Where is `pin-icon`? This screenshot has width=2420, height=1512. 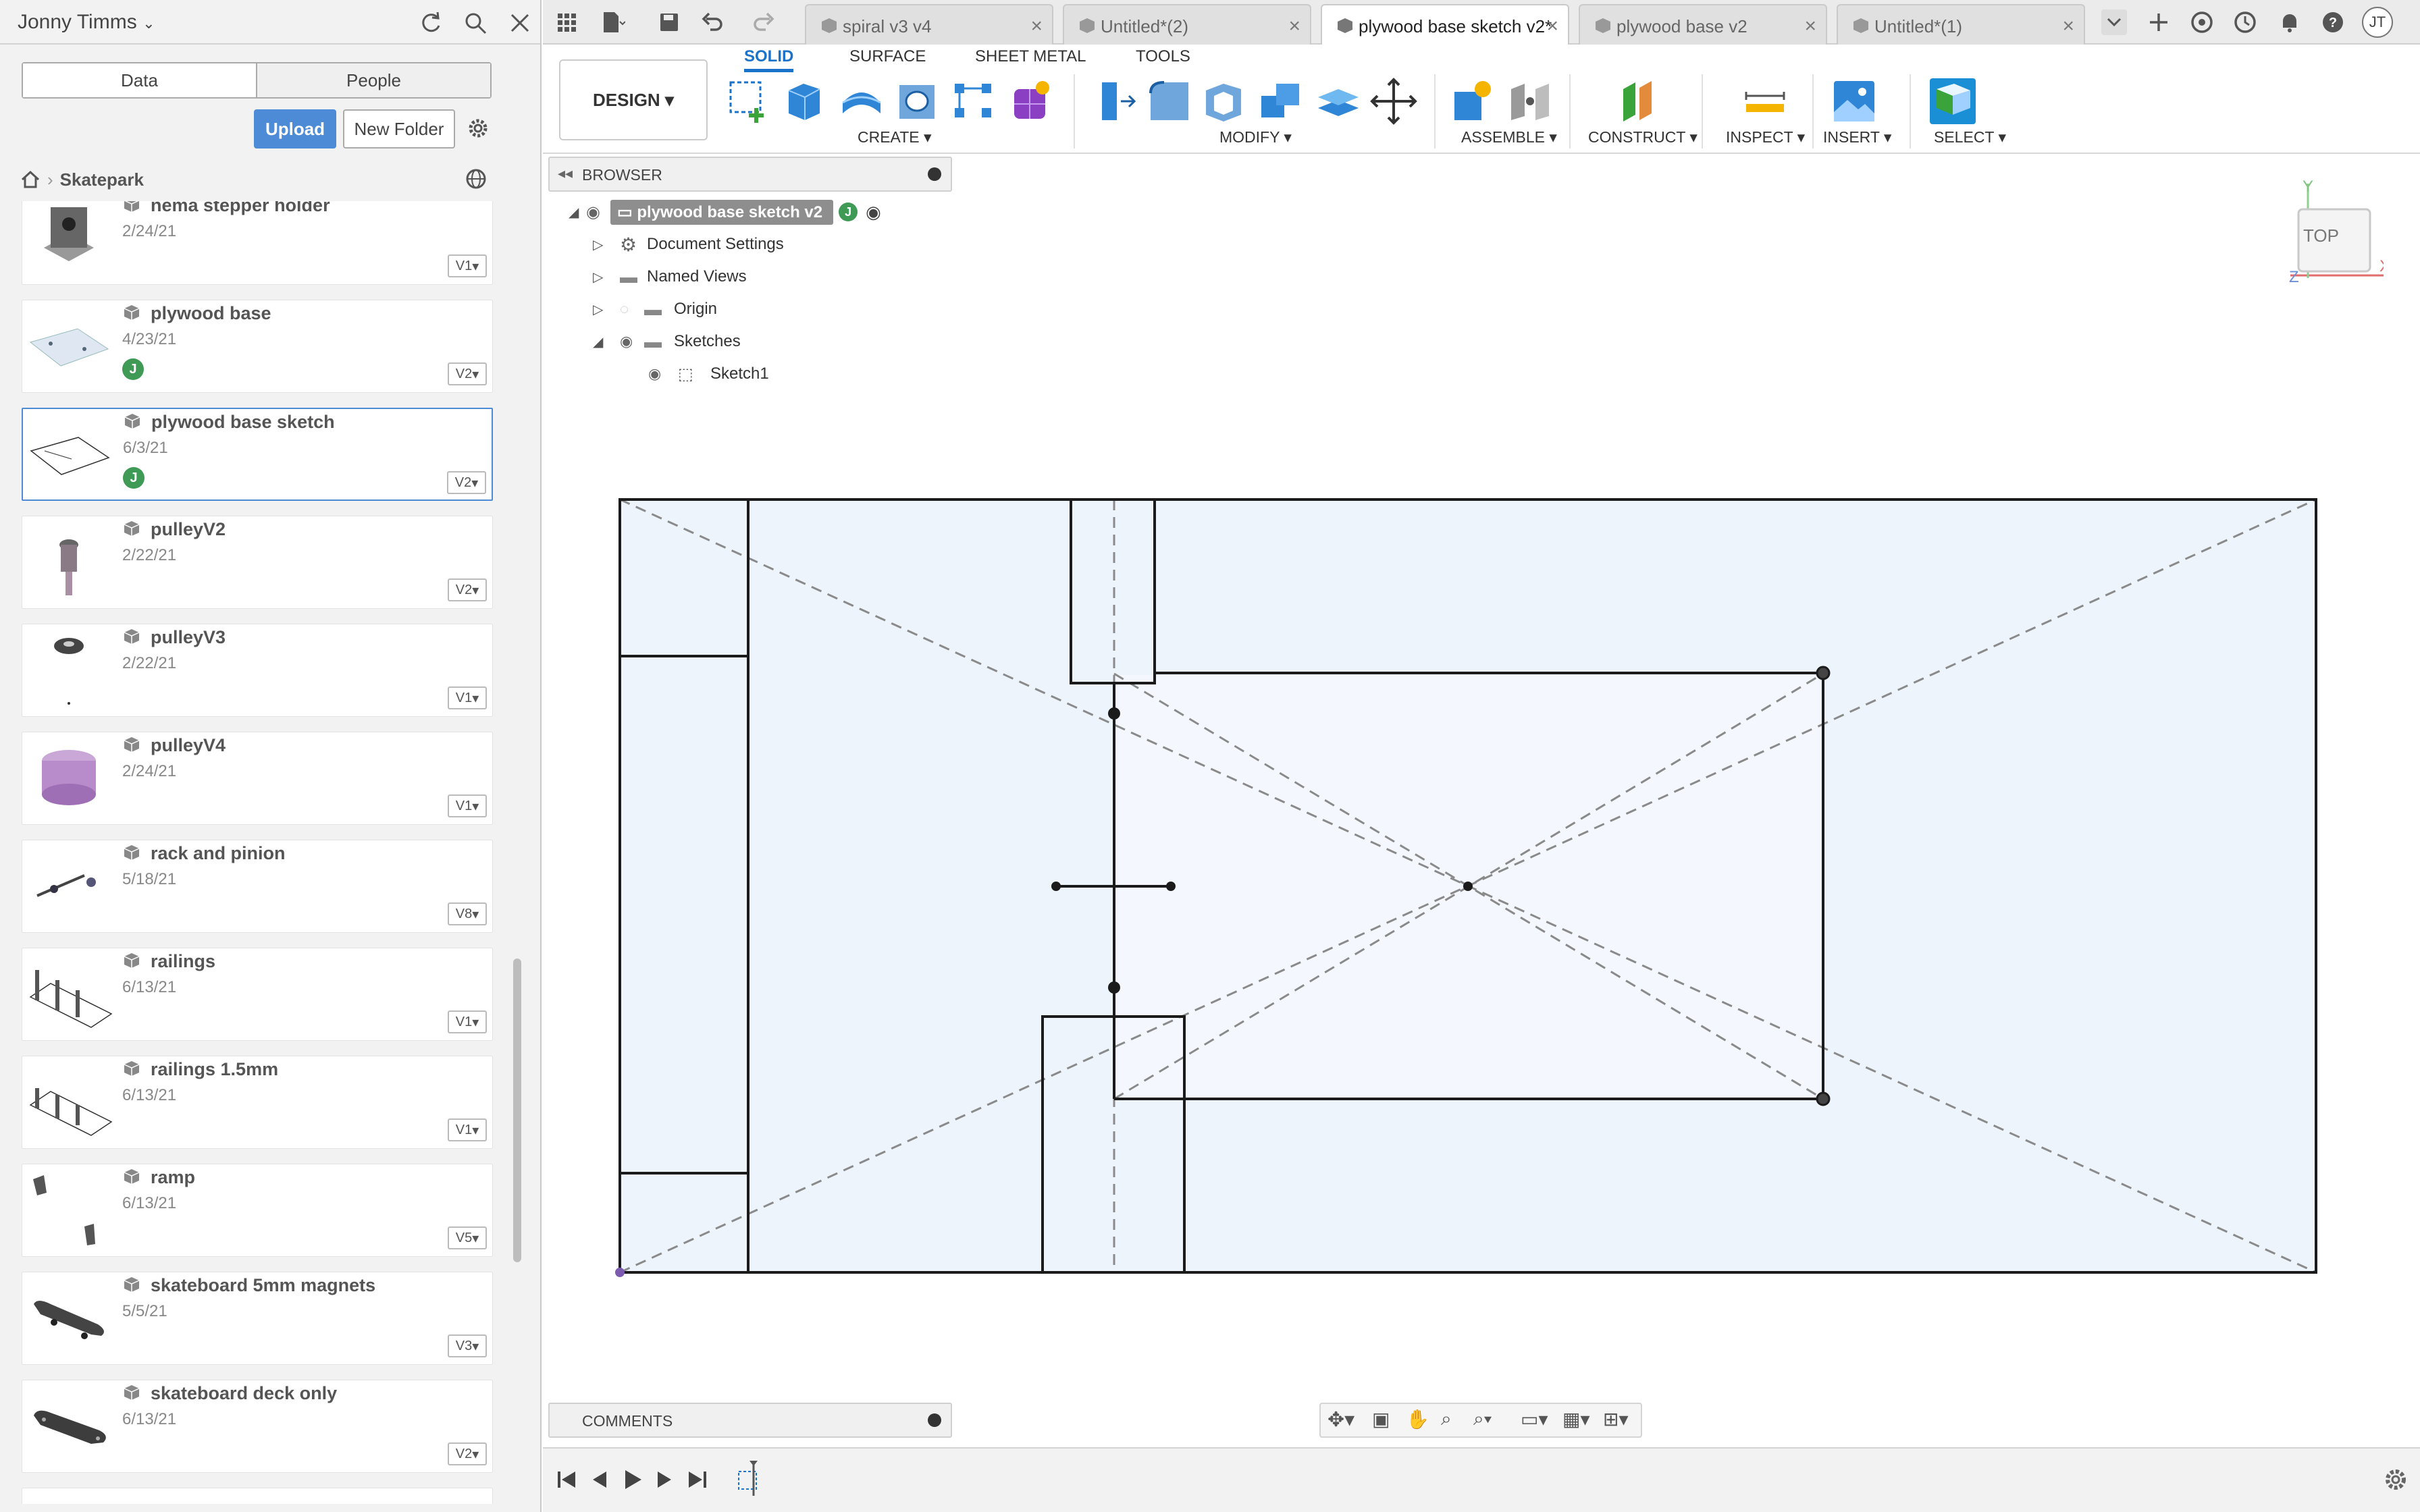 pin-icon is located at coordinates (934, 174).